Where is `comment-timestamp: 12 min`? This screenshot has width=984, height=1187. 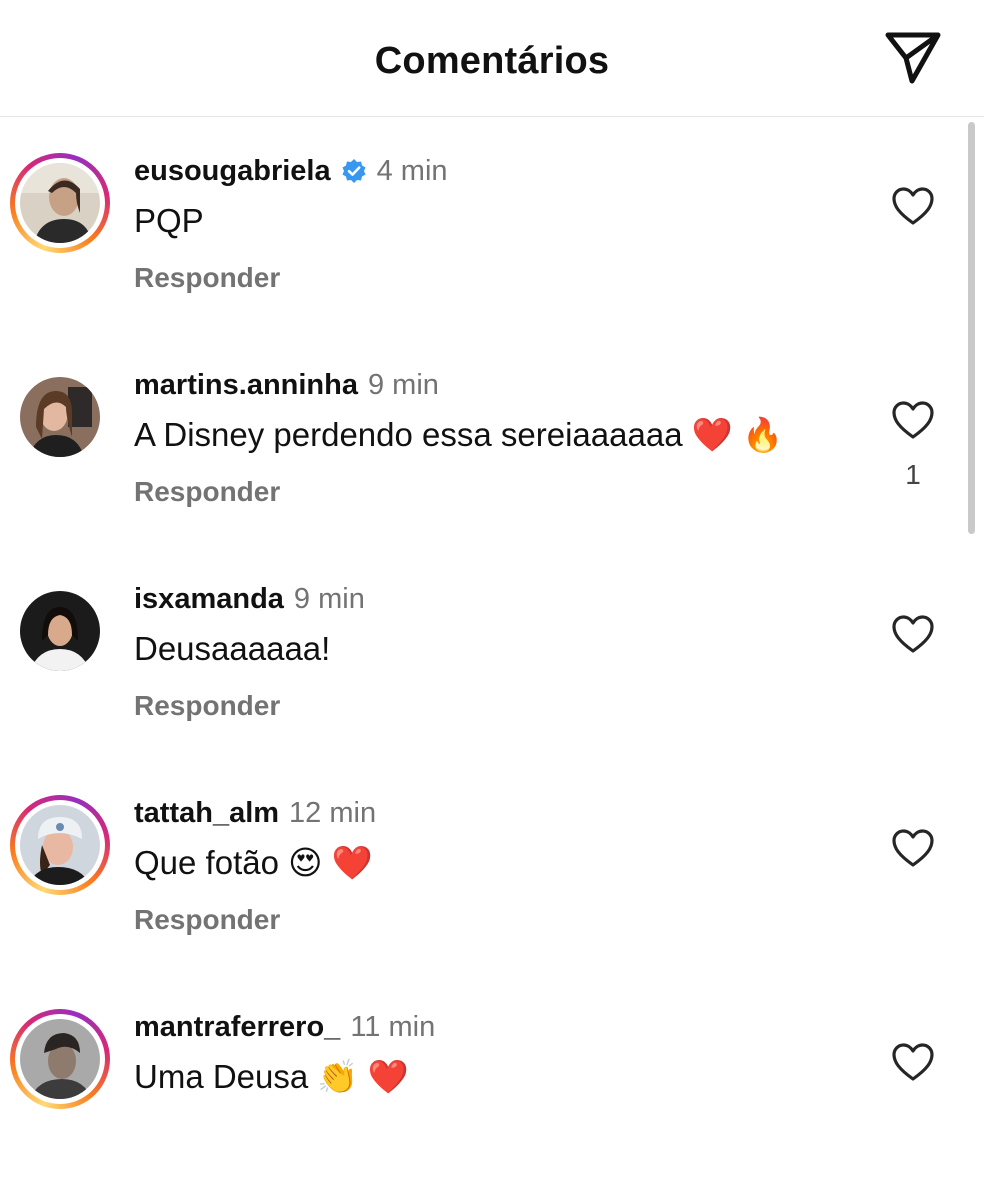
comment-timestamp: 12 min is located at coordinates (333, 813).